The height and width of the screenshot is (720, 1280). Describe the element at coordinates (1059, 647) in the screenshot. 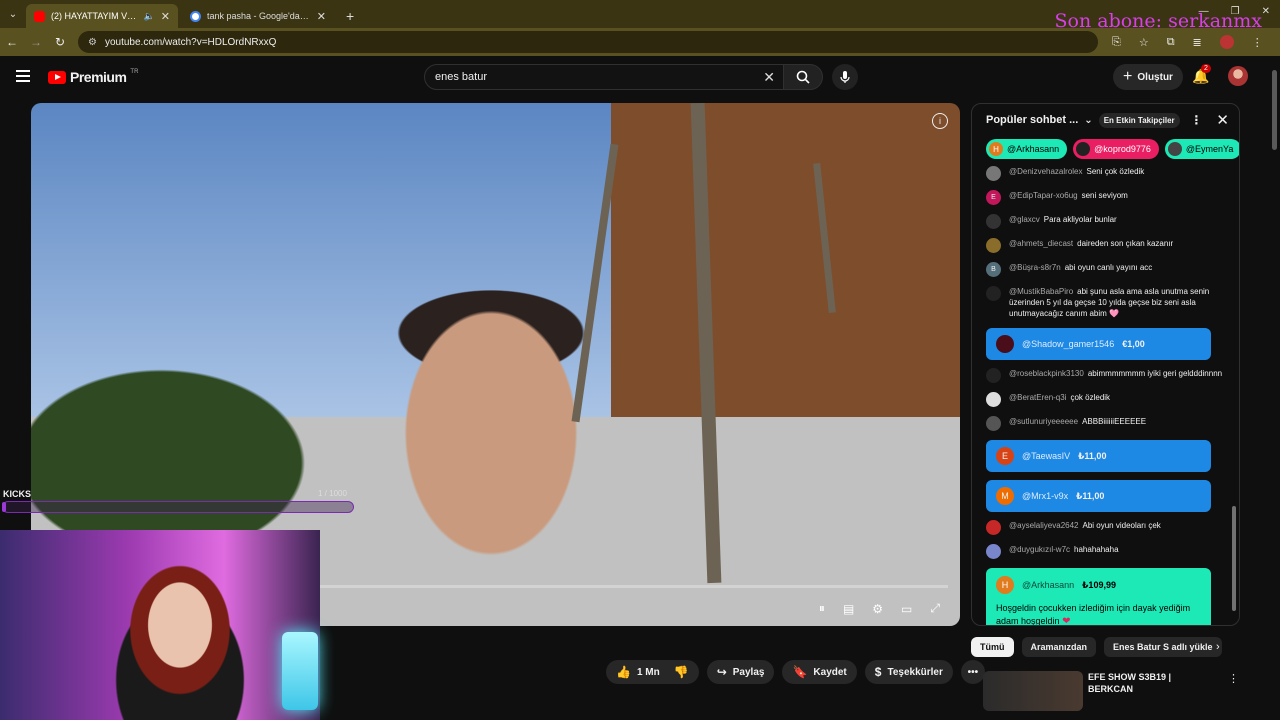

I see `chip-from-search: Aramanızdan` at that location.